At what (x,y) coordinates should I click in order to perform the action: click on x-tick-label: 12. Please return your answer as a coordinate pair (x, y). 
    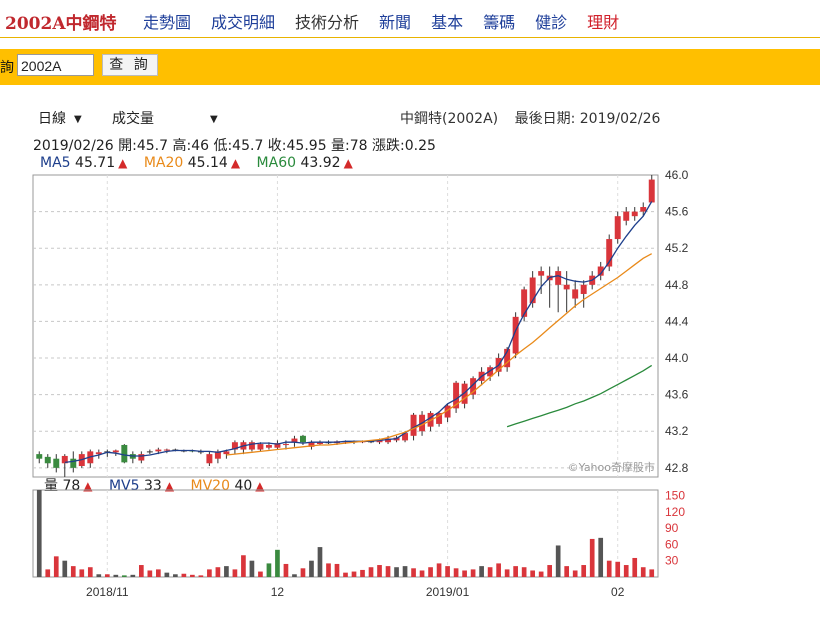
    Looking at the image, I should click on (278, 592).